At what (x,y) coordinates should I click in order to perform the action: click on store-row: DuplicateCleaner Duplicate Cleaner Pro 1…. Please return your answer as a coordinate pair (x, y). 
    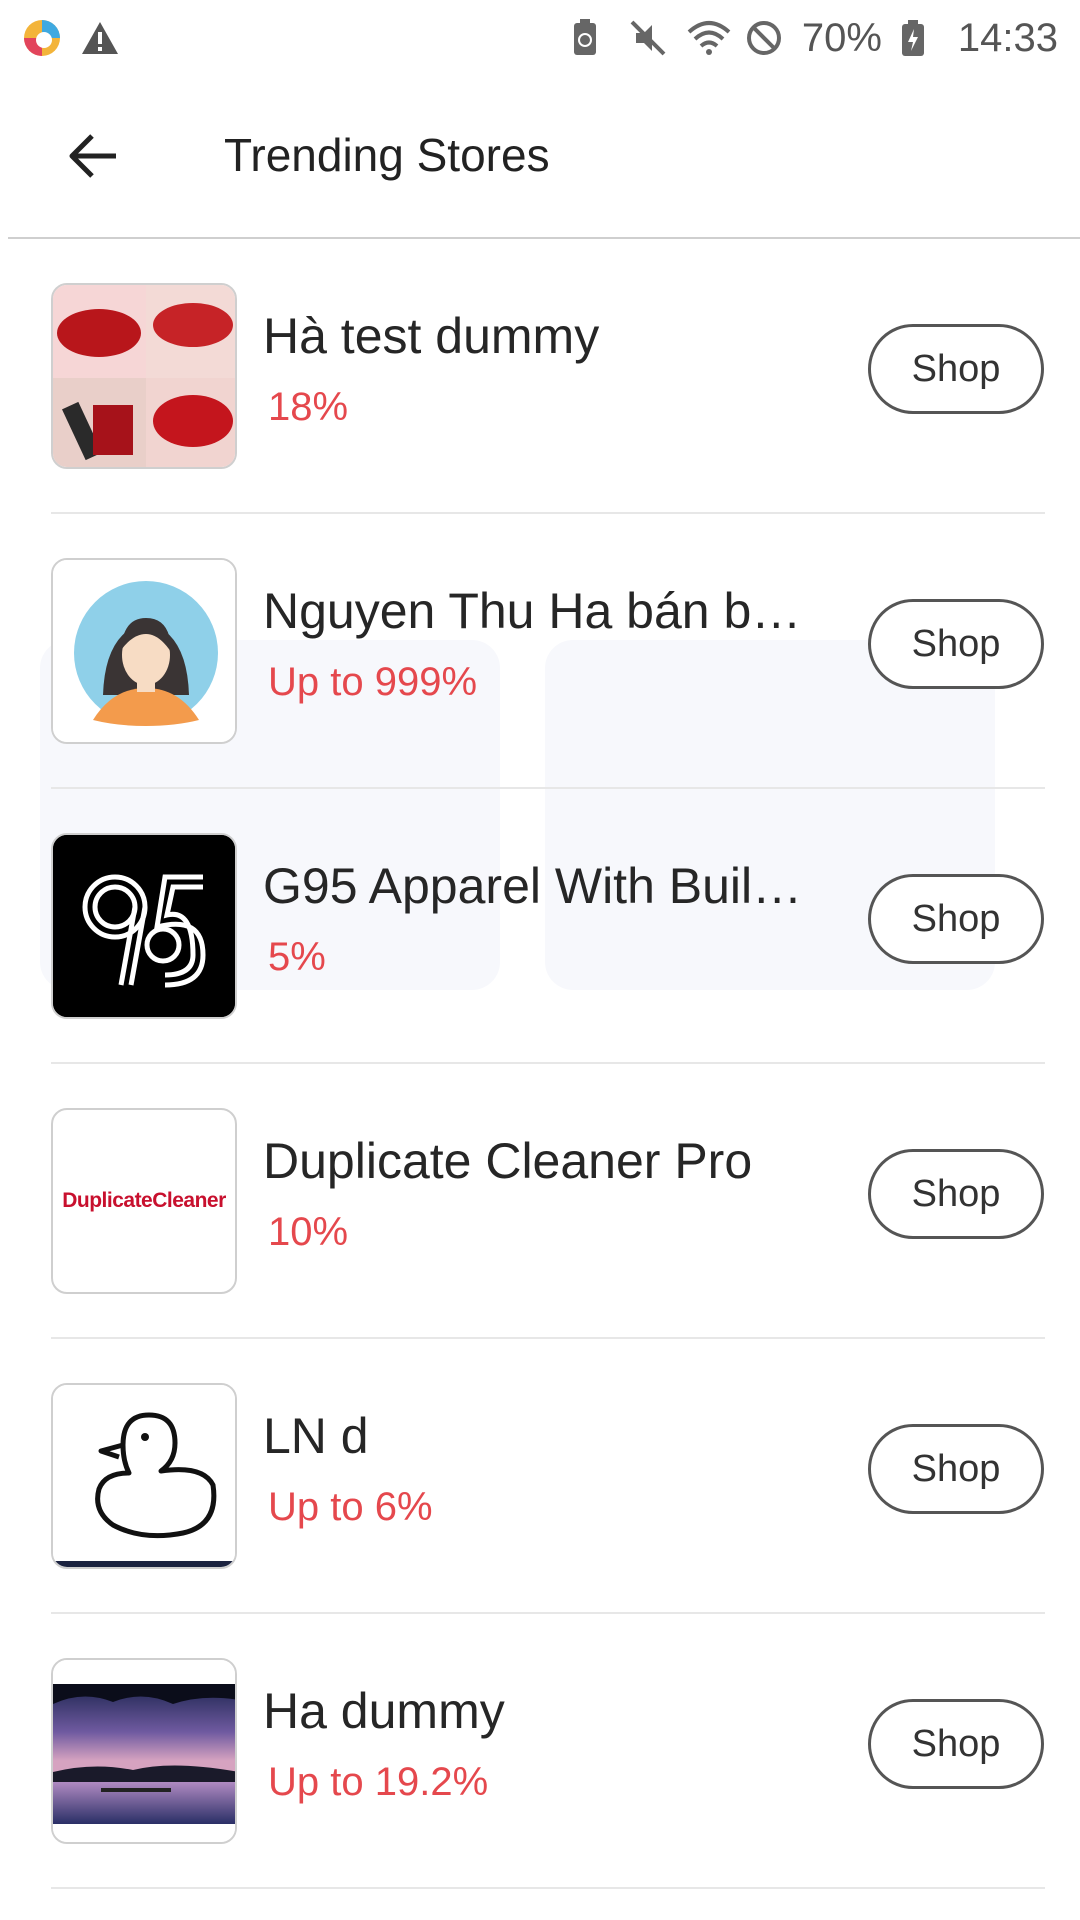
    Looking at the image, I should click on (540, 1201).